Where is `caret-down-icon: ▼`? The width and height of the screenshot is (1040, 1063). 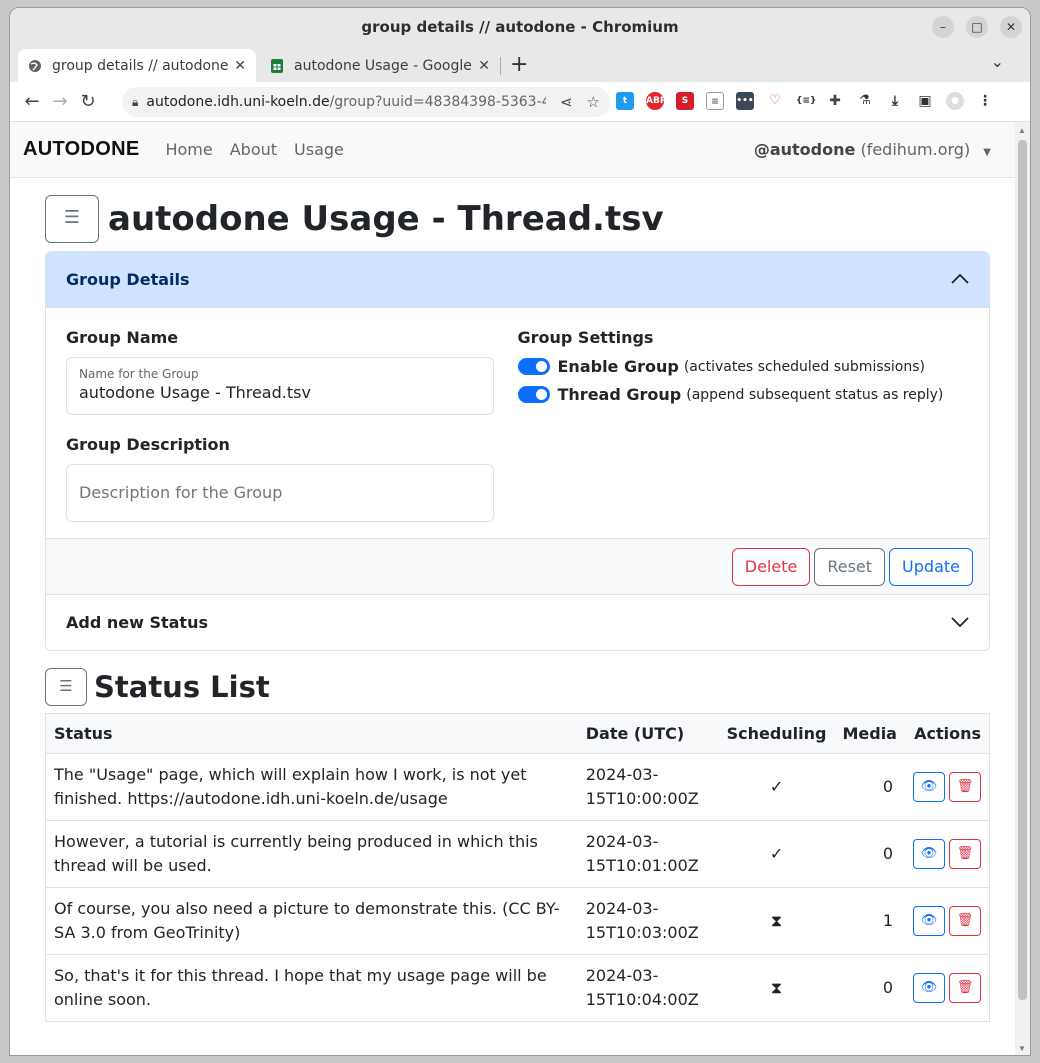 caret-down-icon: ▼ is located at coordinates (987, 152).